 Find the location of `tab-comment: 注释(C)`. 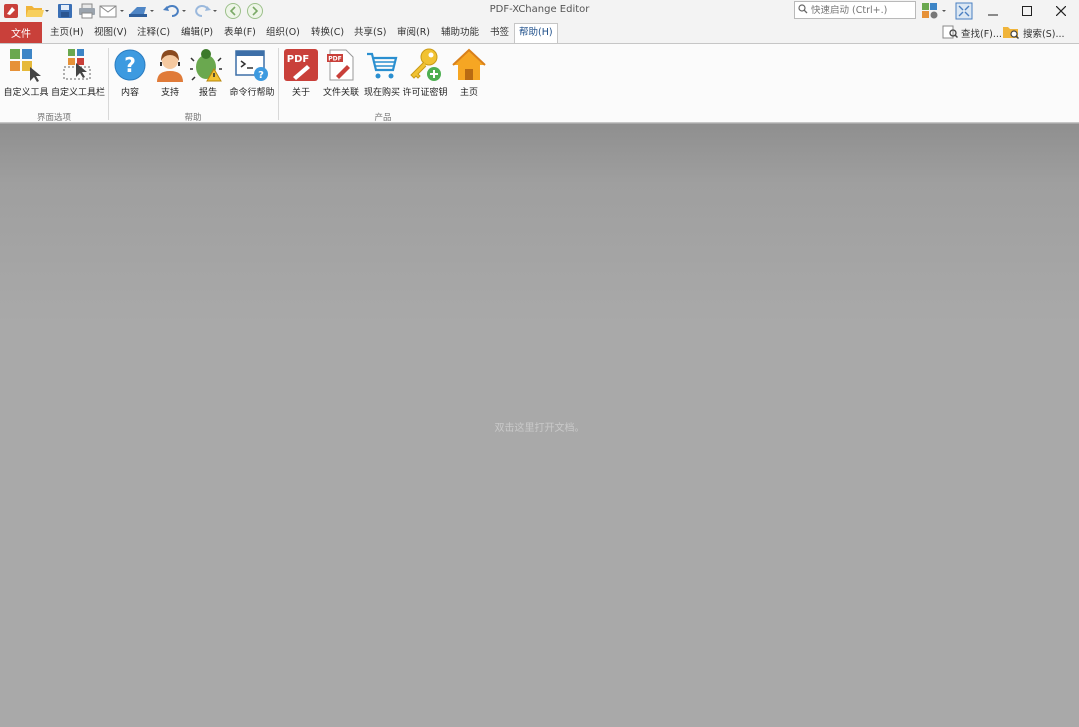

tab-comment: 注释(C) is located at coordinates (153, 33).